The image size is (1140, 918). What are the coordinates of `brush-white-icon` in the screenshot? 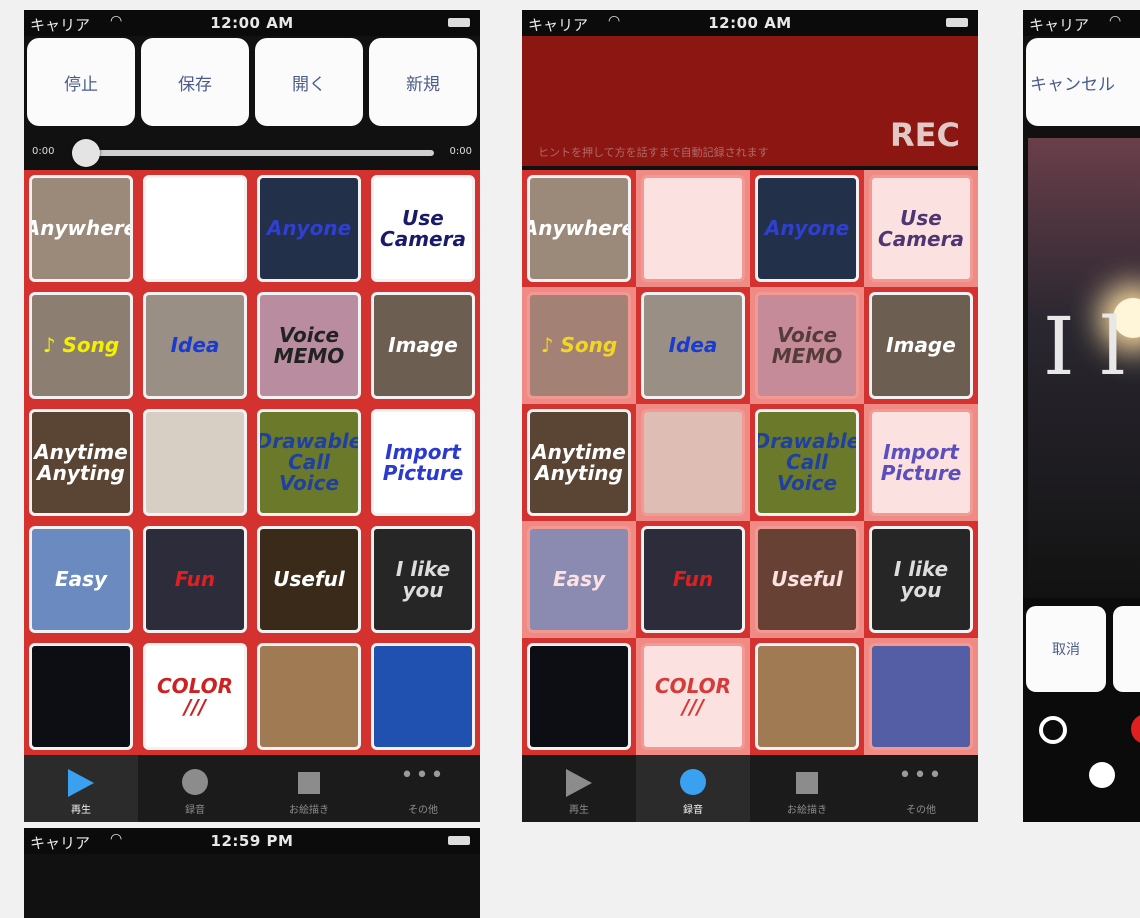 It's located at (1102, 775).